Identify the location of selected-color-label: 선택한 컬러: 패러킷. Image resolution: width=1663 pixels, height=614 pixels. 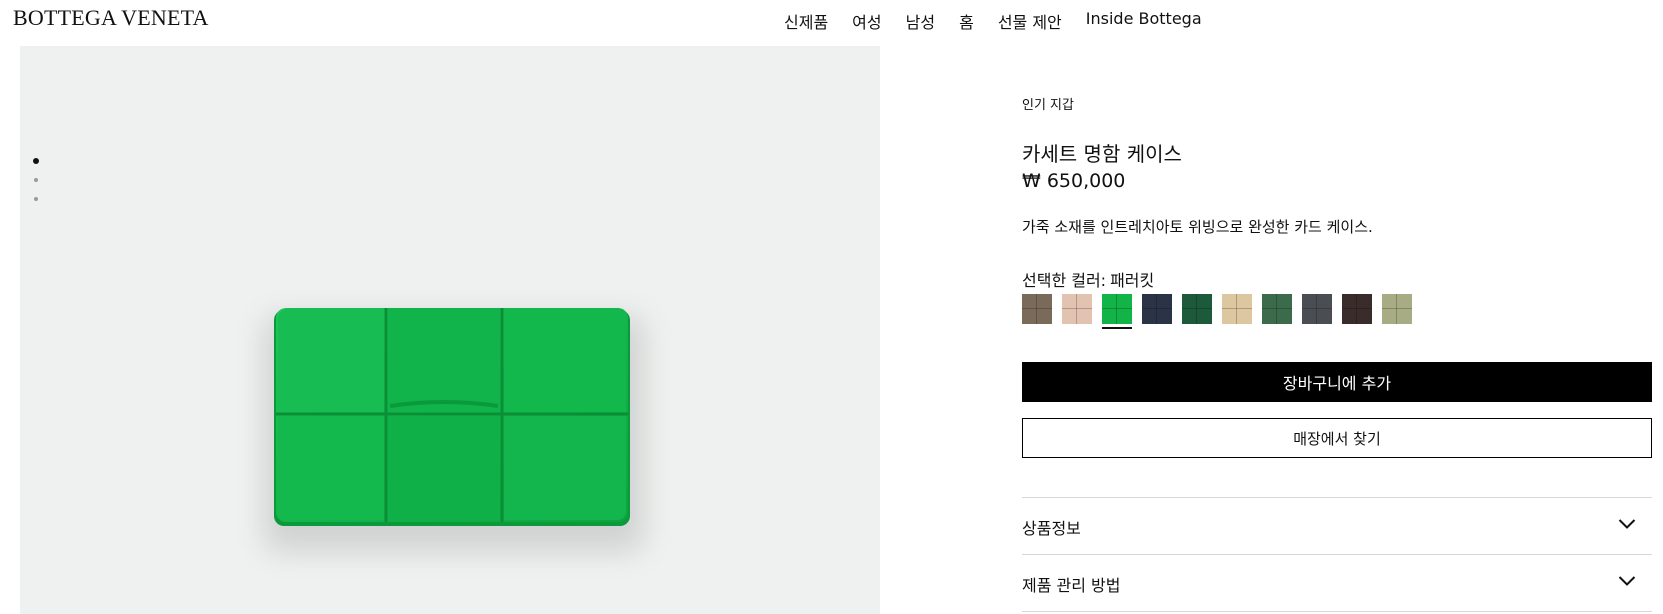
(1088, 279).